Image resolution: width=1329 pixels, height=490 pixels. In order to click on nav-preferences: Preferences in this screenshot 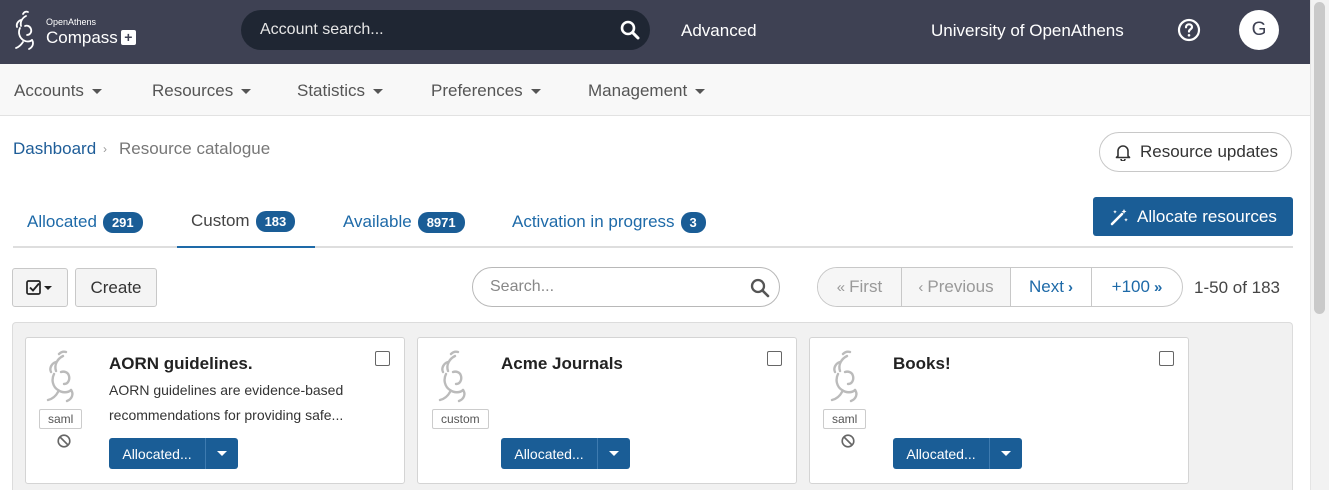, I will do `click(486, 91)`.